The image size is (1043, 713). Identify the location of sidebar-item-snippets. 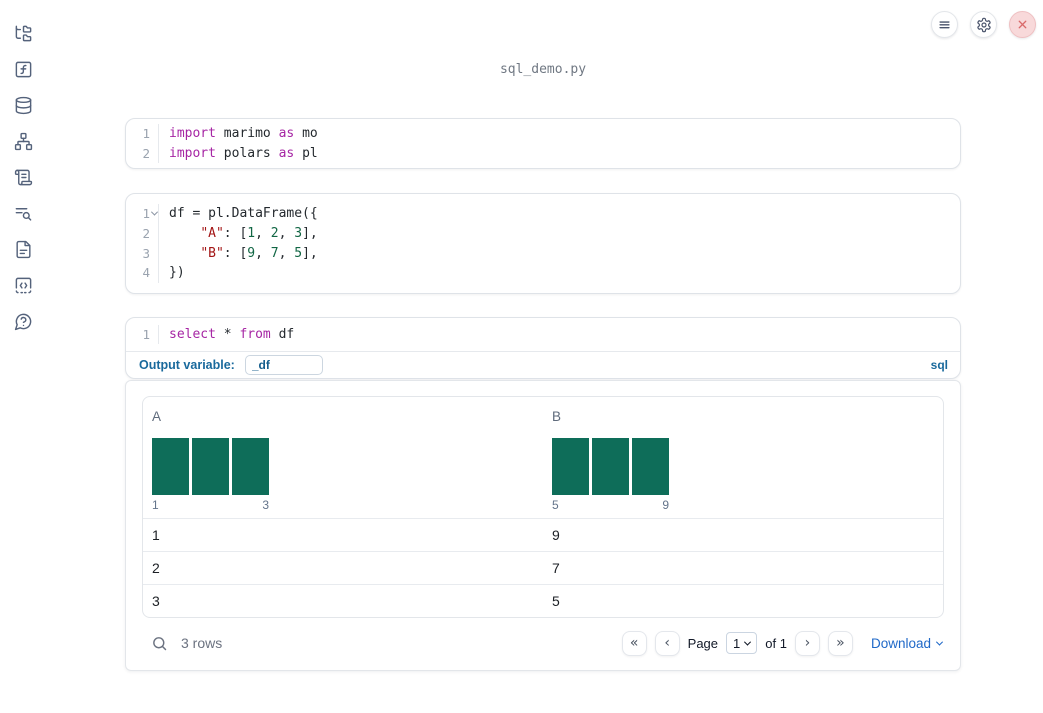
(23, 285).